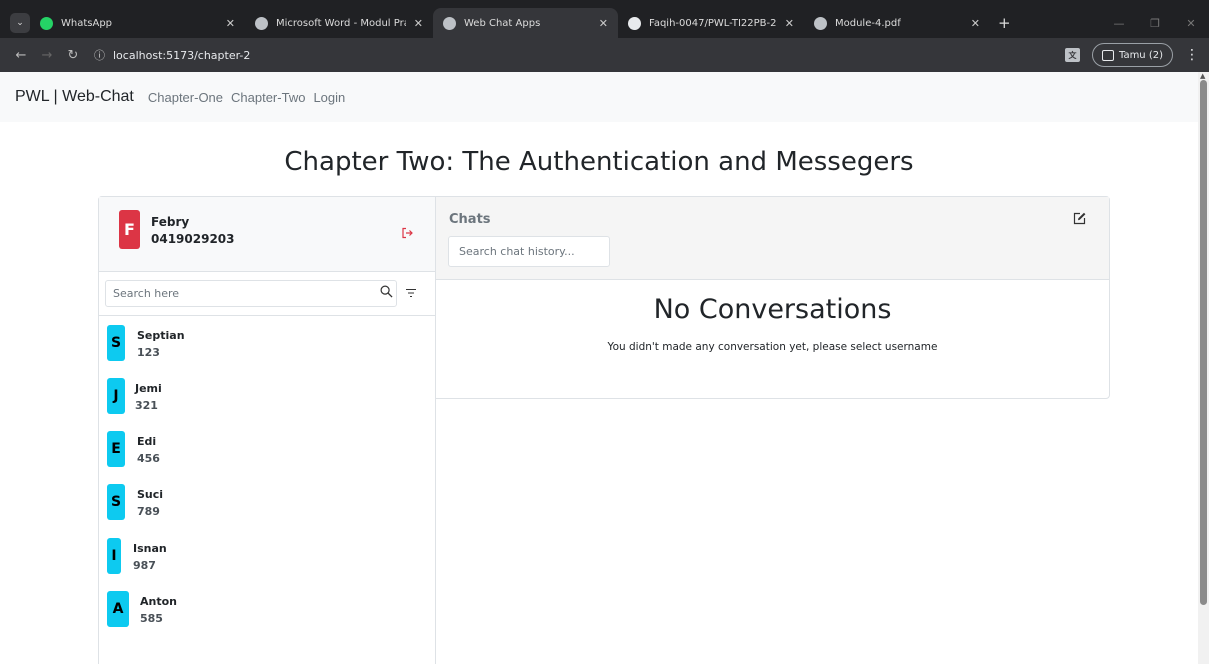 The height and width of the screenshot is (664, 1209). Describe the element at coordinates (161, 335) in the screenshot. I see `contact-name: Septian` at that location.